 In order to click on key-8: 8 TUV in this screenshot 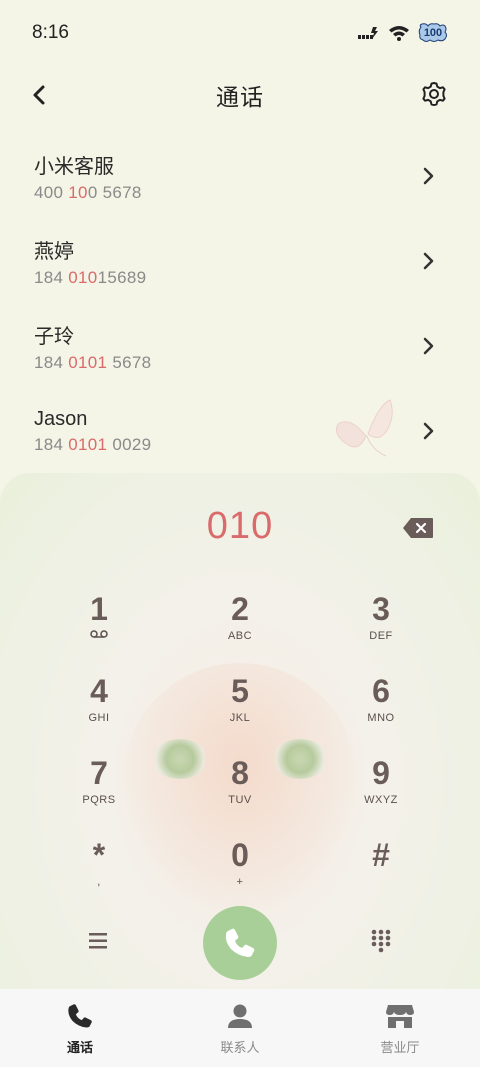, I will do `click(240, 788)`.